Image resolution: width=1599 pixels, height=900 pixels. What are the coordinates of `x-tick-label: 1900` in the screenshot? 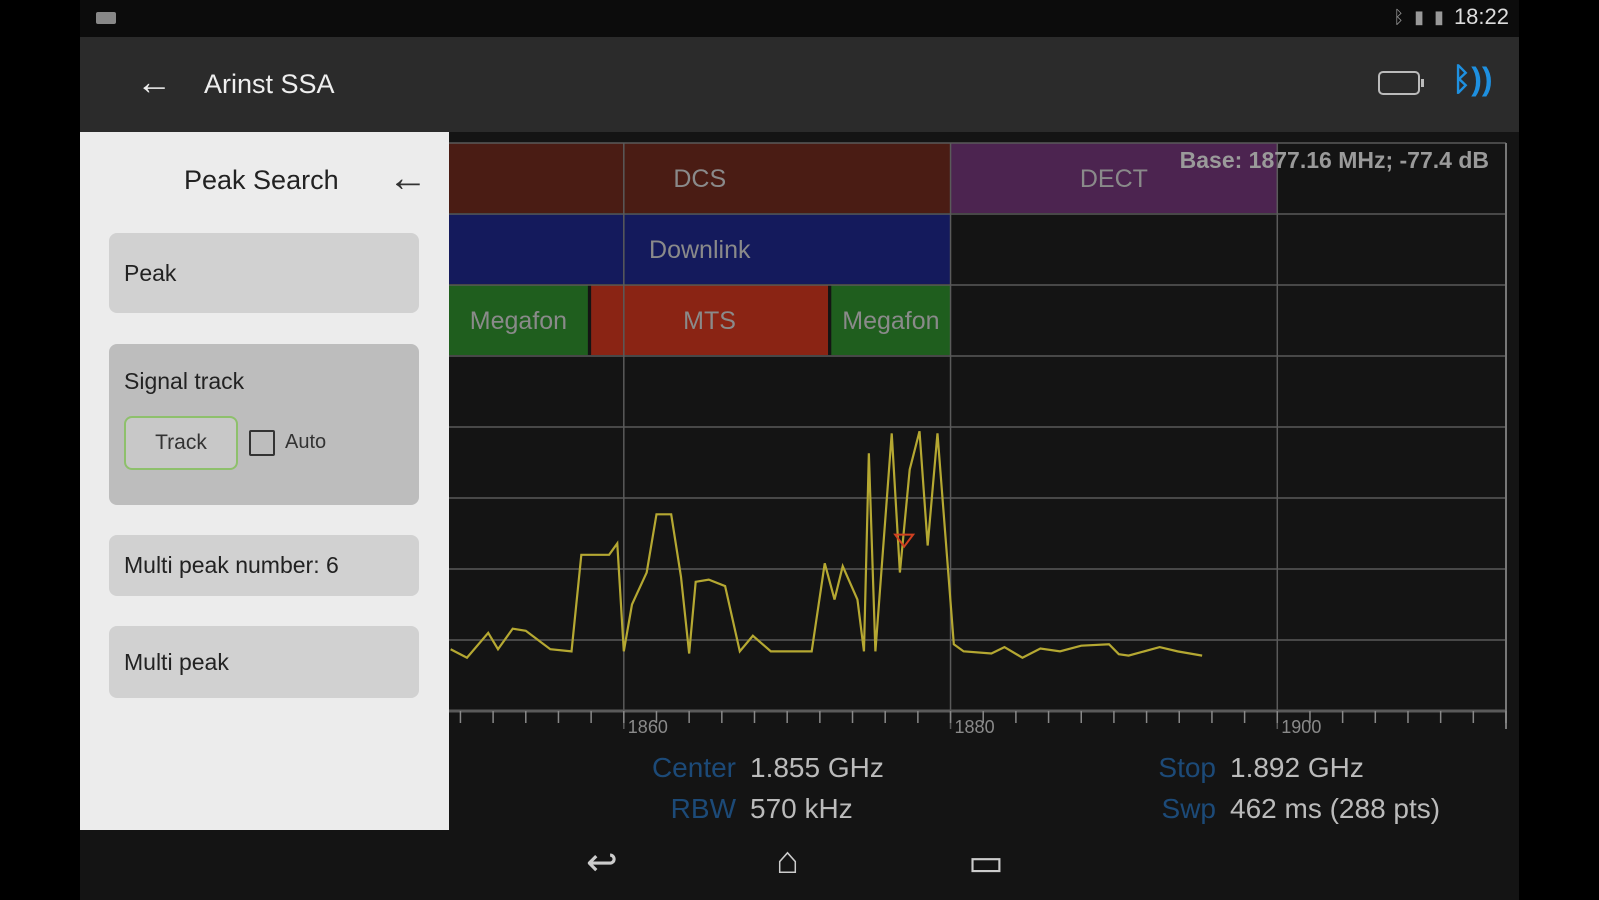 It's located at (1301, 727).